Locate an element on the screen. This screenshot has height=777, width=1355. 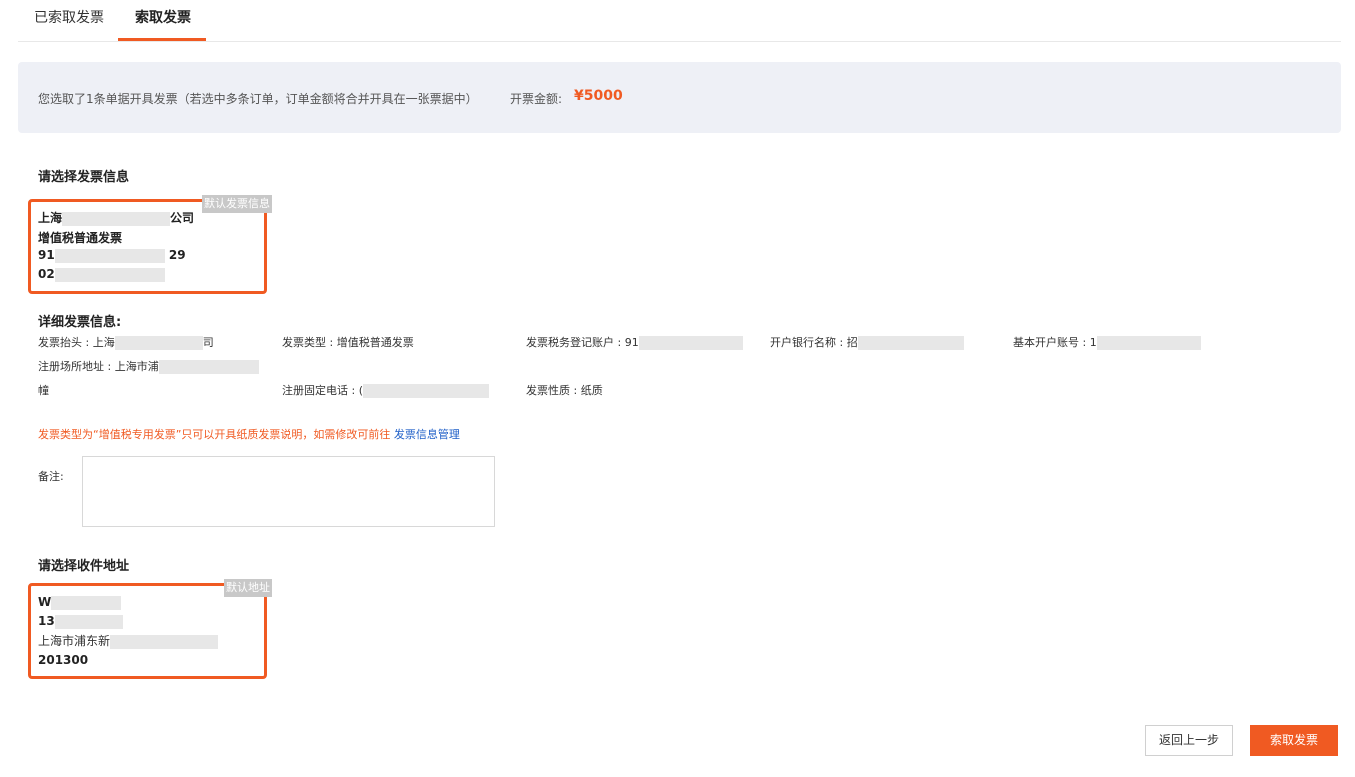
detail-registered-phone: 注册固定电话 : ( is located at coordinates (385, 390).